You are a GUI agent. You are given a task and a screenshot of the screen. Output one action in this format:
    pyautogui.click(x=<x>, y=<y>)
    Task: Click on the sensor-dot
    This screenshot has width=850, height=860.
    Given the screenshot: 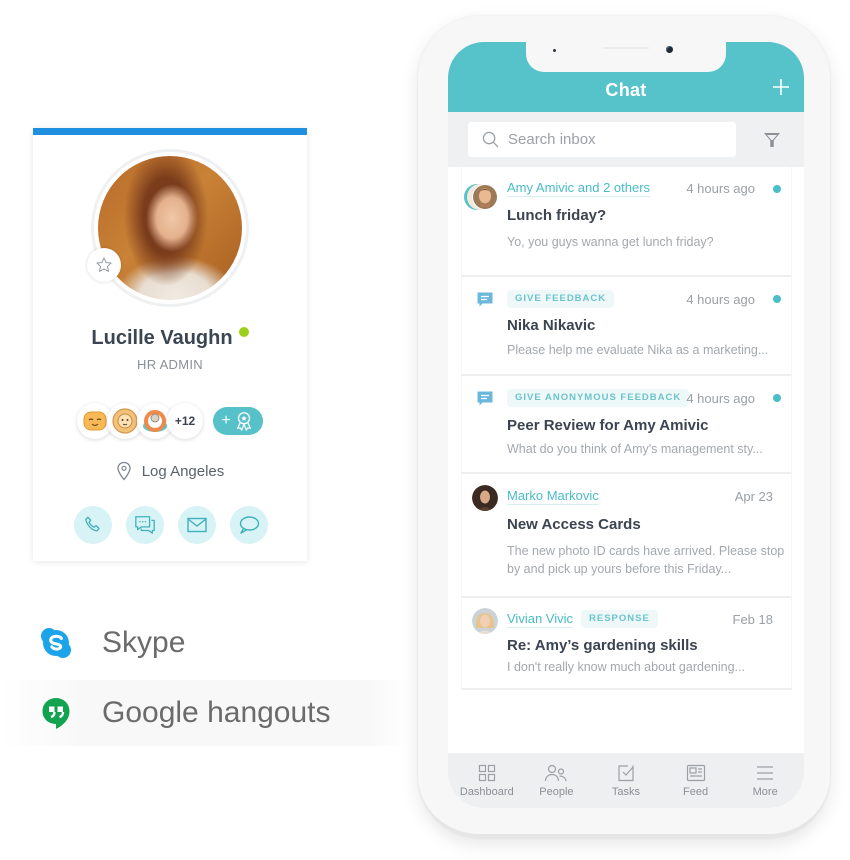 What is the action you would take?
    pyautogui.click(x=554, y=50)
    